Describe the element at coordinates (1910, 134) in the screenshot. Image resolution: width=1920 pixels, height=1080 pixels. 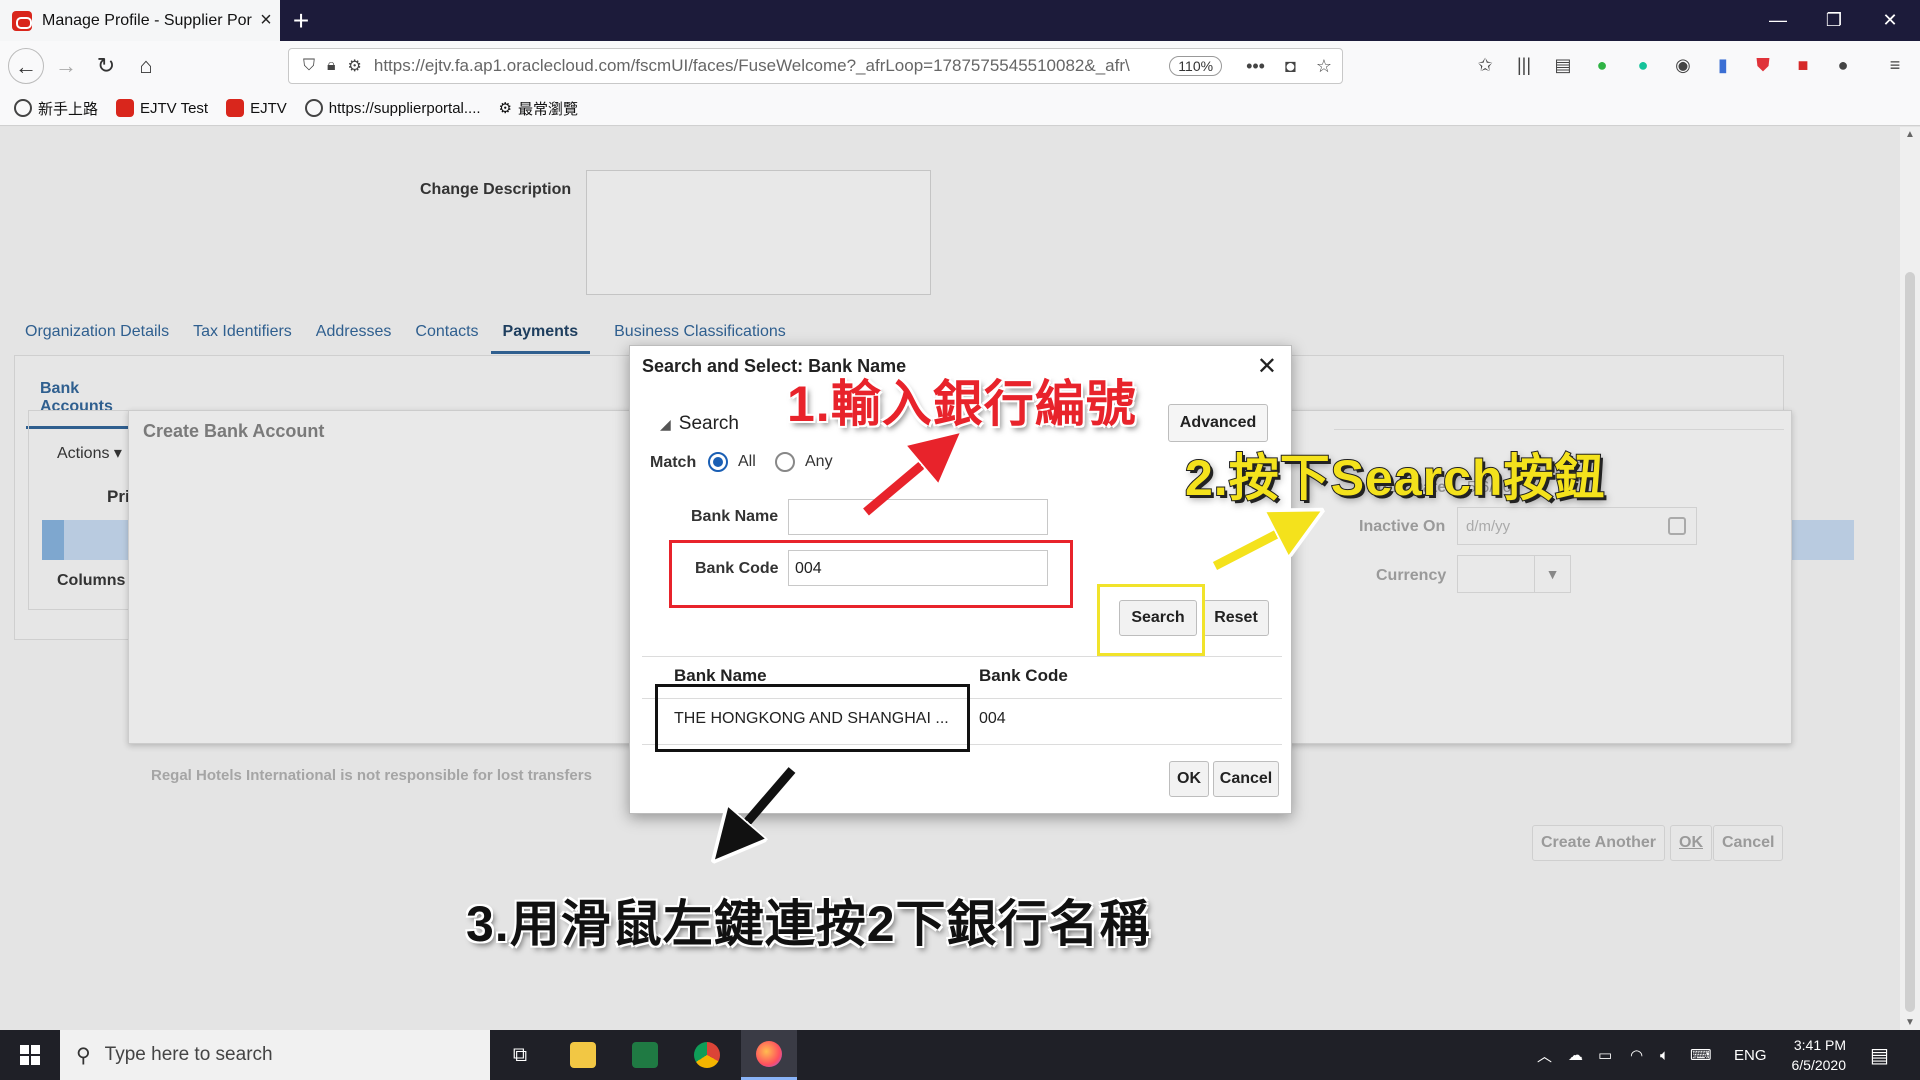
I see `scroll-up-icon: ▲` at that location.